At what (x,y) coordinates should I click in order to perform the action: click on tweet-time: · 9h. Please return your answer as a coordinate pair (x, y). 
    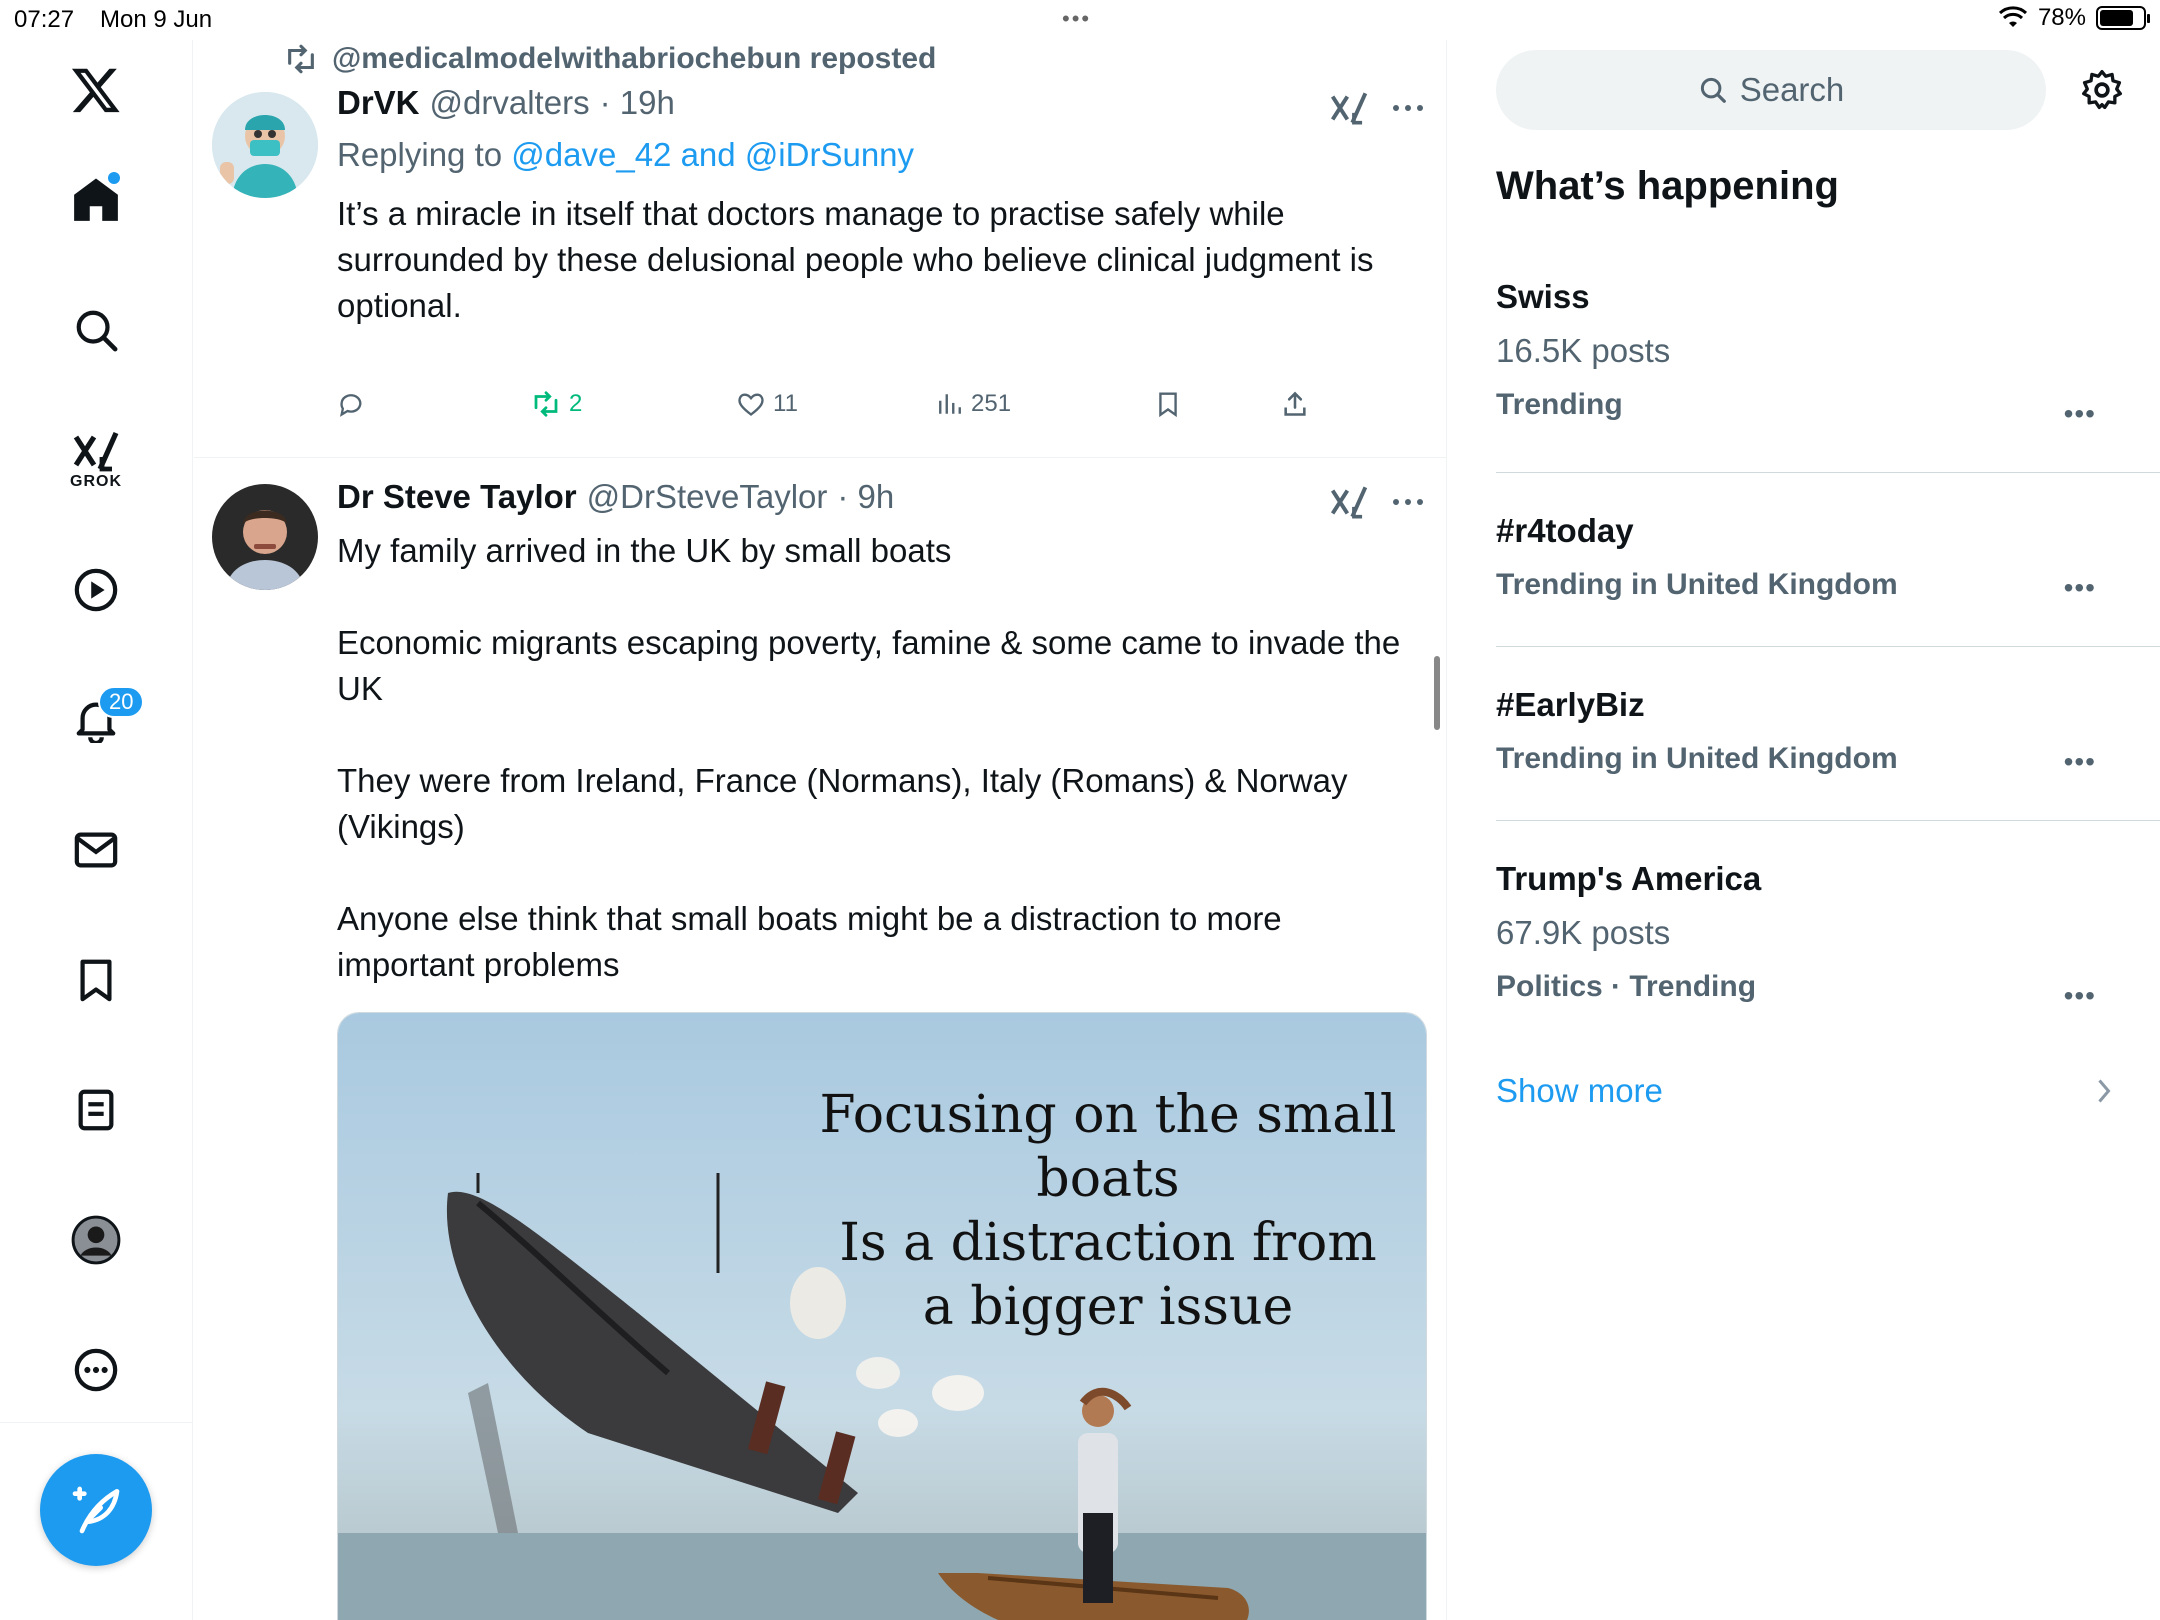
    Looking at the image, I should click on (865, 497).